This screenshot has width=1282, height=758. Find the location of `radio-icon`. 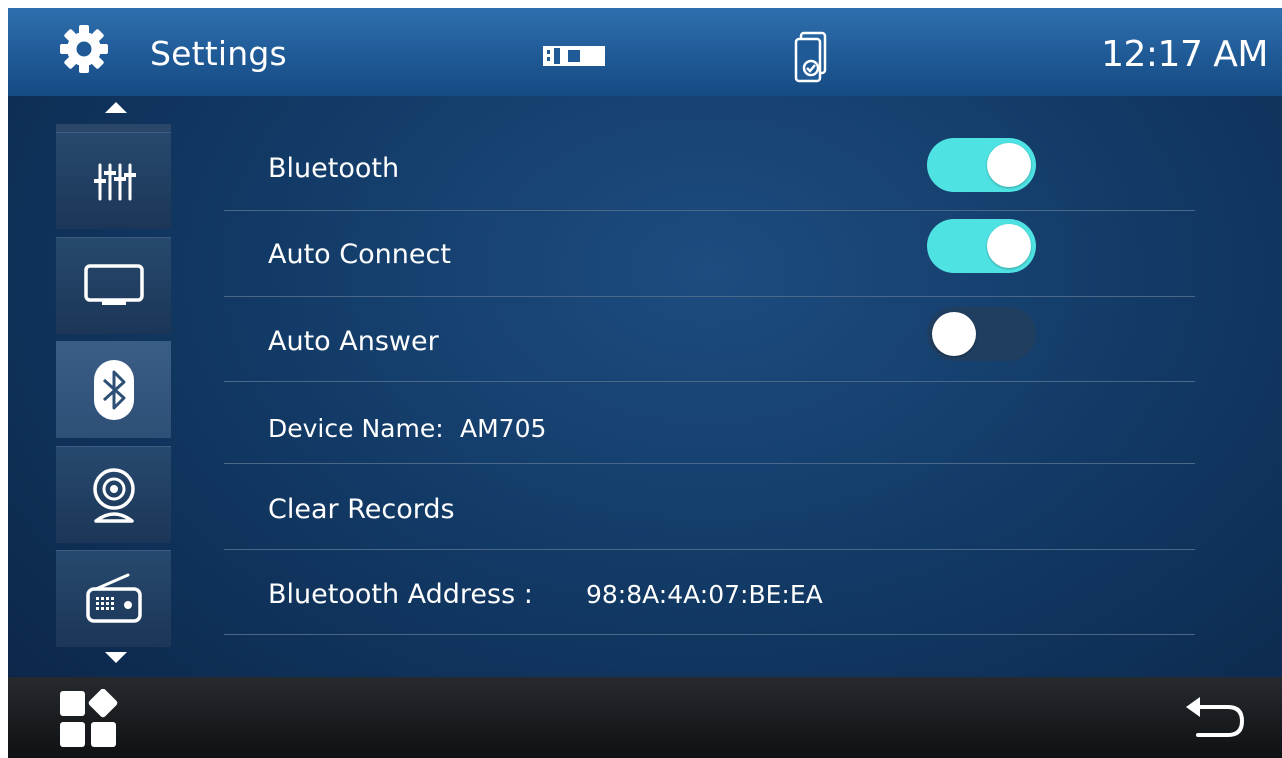

radio-icon is located at coordinates (113, 598).